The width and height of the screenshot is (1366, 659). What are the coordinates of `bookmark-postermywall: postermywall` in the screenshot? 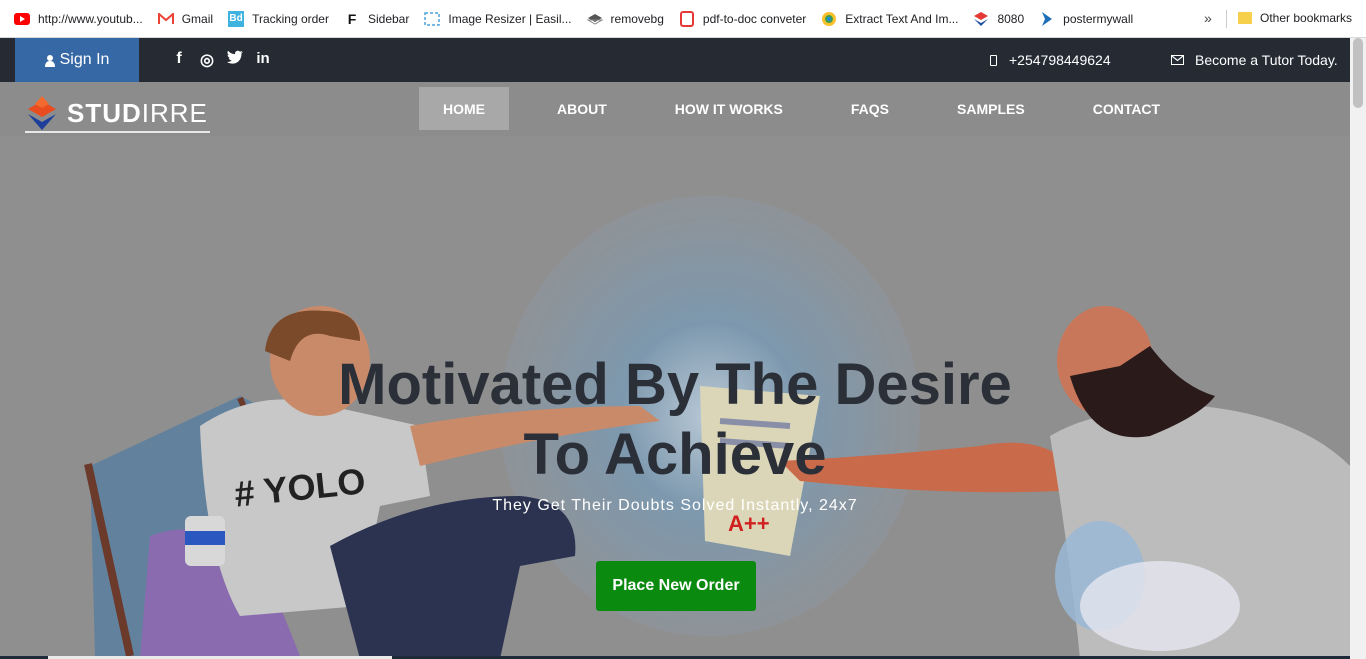 It's located at (1086, 19).